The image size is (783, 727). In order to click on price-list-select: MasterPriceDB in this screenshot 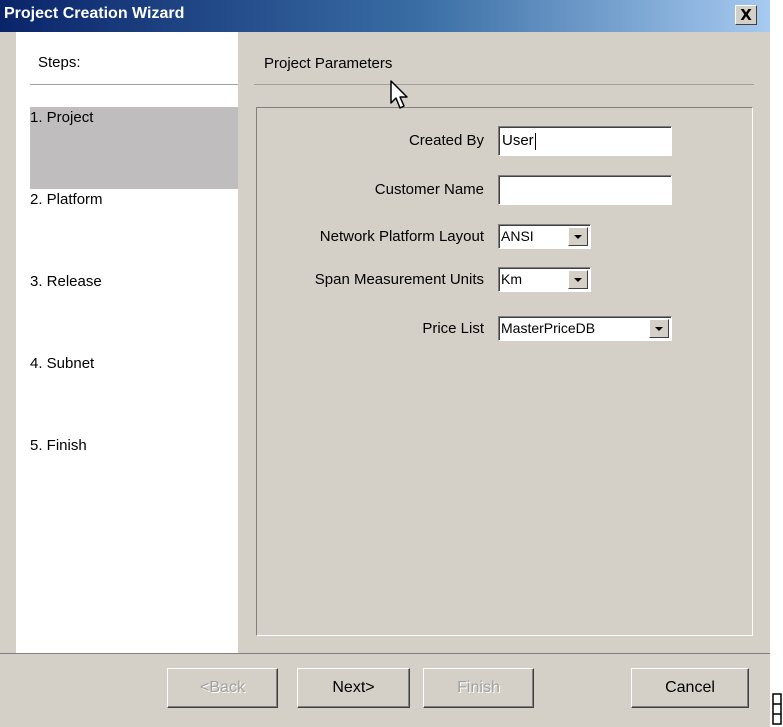, I will do `click(585, 328)`.